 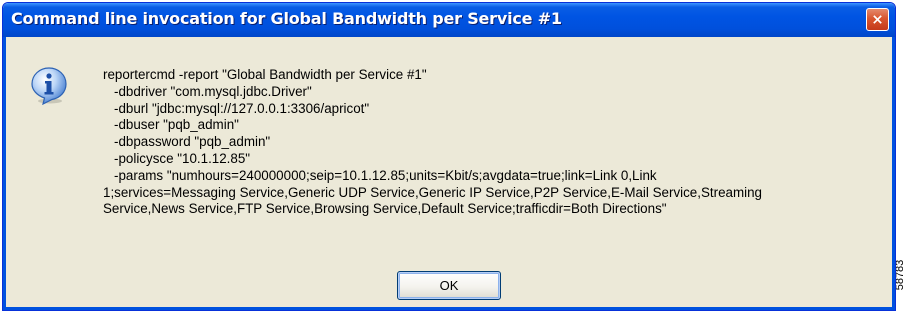 I want to click on message-line: -dbpassword "pqb_admin", so click(x=192, y=142).